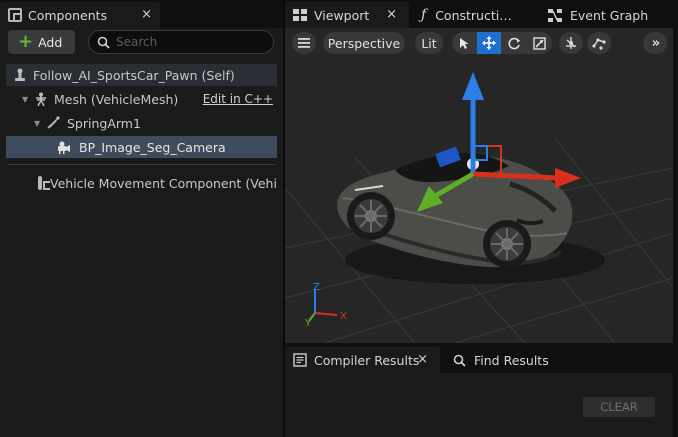 The height and width of the screenshot is (437, 678). I want to click on tab-compiler-results: Compiler Results ×, so click(362, 360).